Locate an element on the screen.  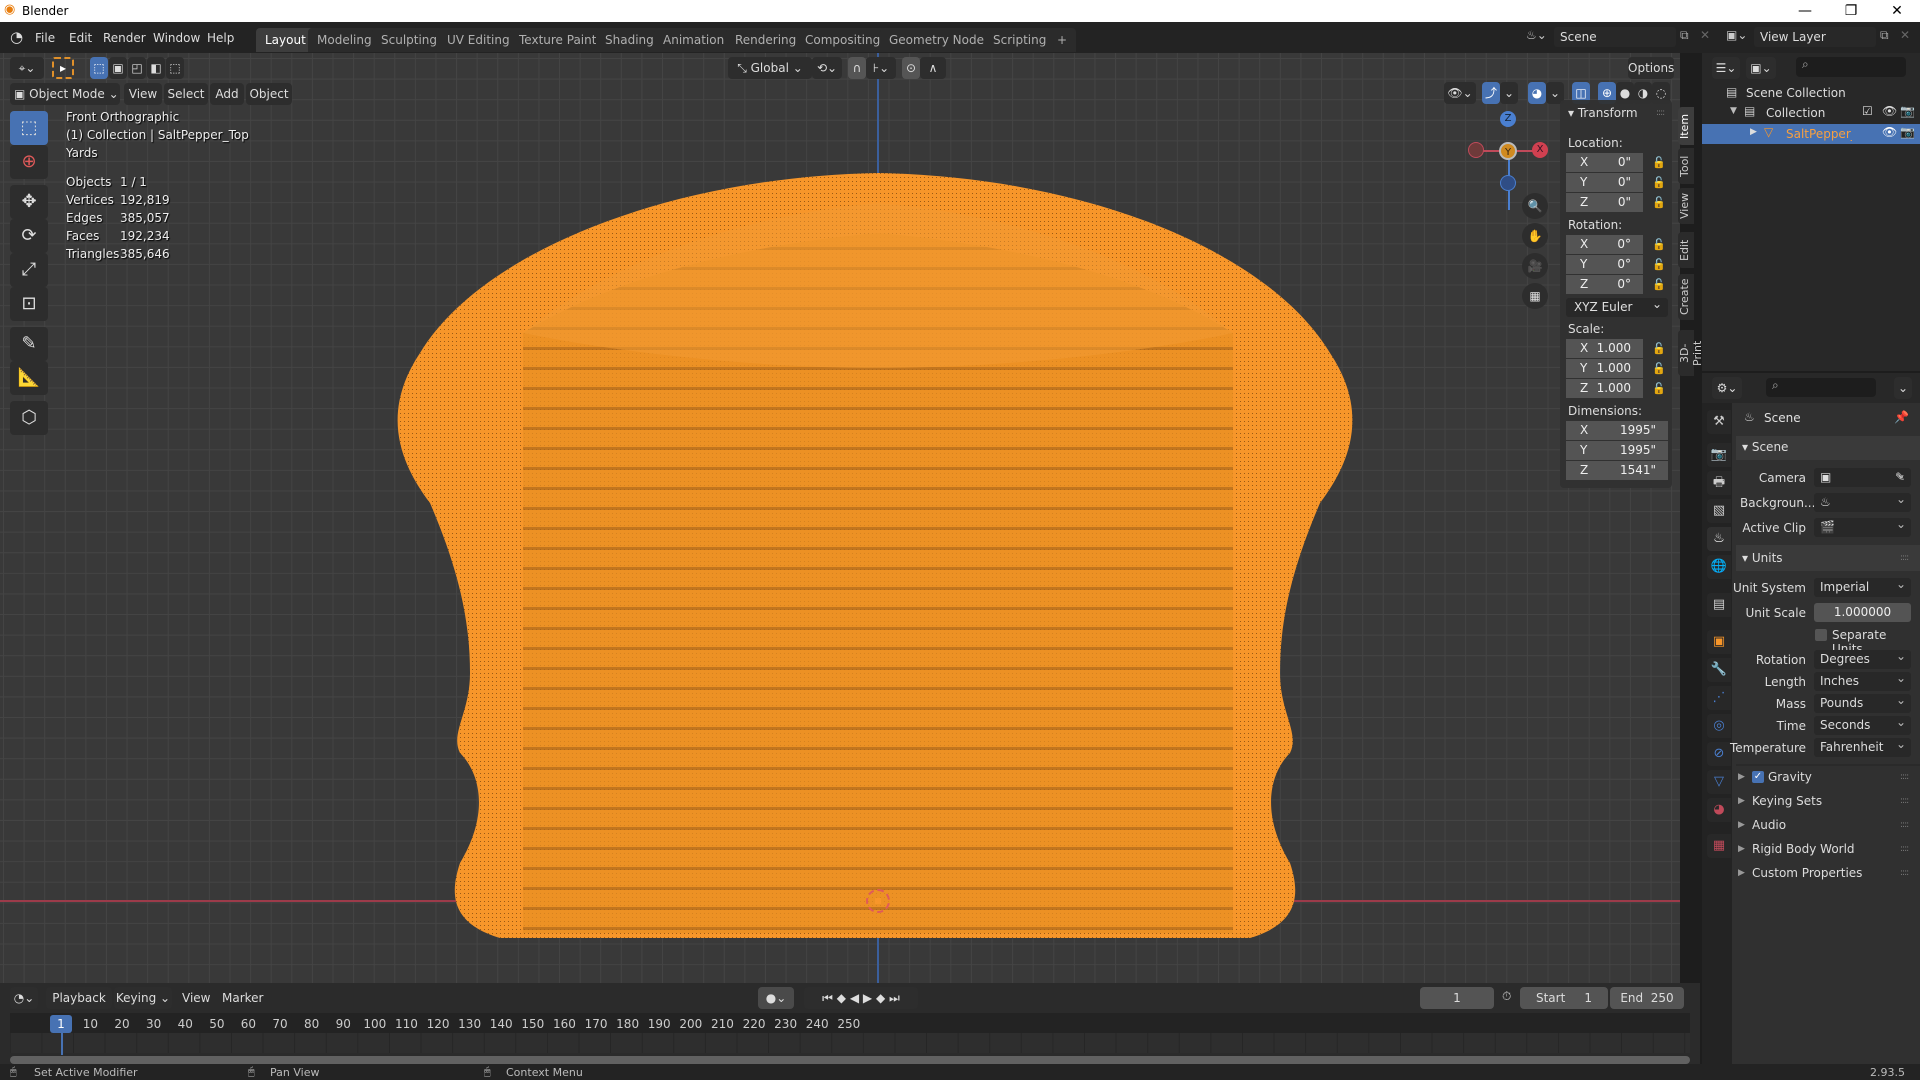
rigid-body-world-expand-icon: ▶ is located at coordinates (1741, 849).